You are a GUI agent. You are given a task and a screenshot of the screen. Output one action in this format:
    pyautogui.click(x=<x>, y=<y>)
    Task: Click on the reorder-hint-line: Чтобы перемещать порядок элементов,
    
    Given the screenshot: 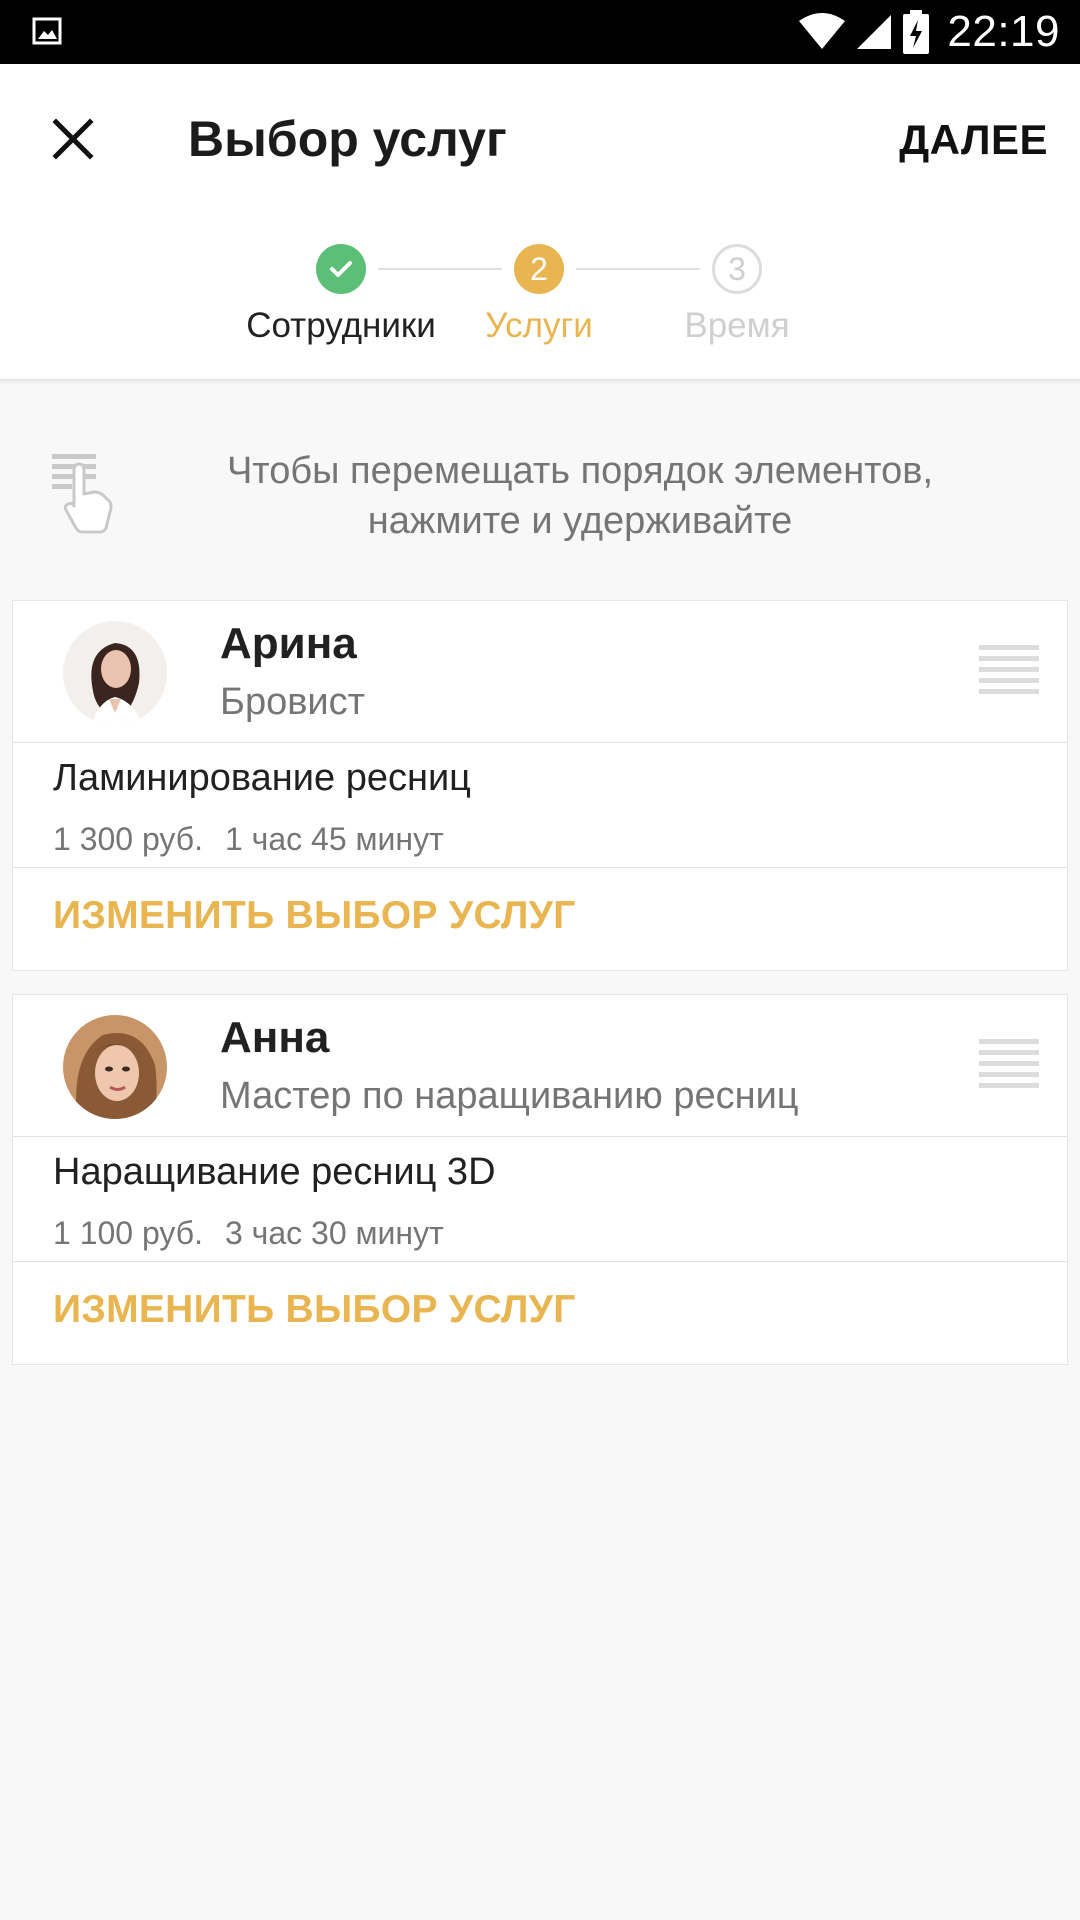 What is the action you would take?
    pyautogui.click(x=580, y=471)
    